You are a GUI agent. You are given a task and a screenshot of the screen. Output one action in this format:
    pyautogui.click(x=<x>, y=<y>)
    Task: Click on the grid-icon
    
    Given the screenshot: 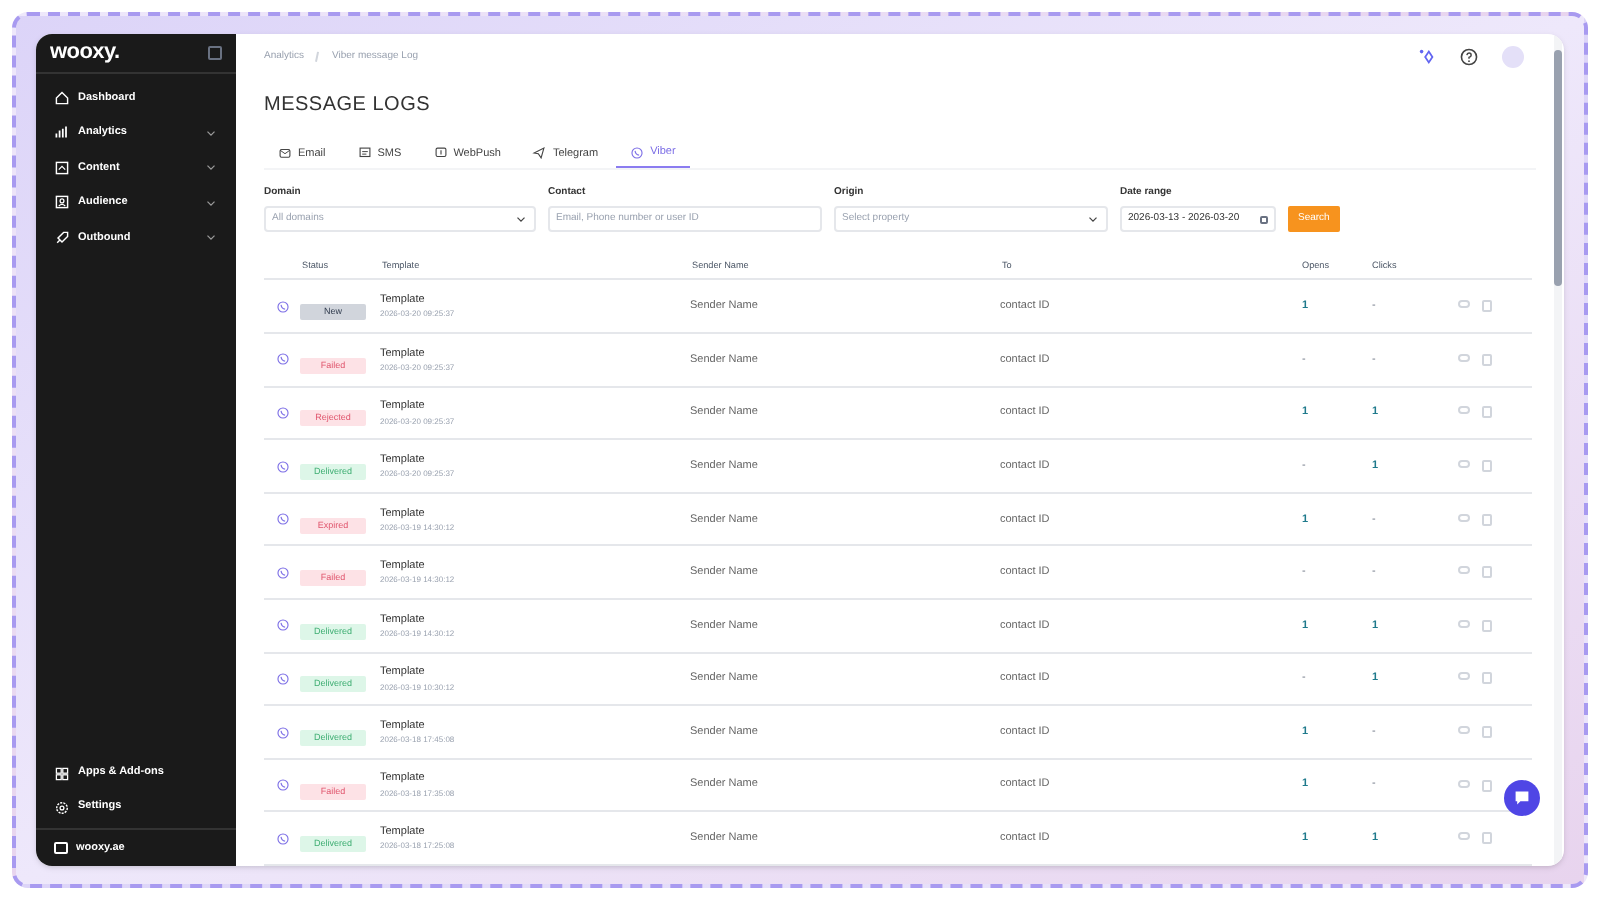 What is the action you would take?
    pyautogui.click(x=62, y=773)
    